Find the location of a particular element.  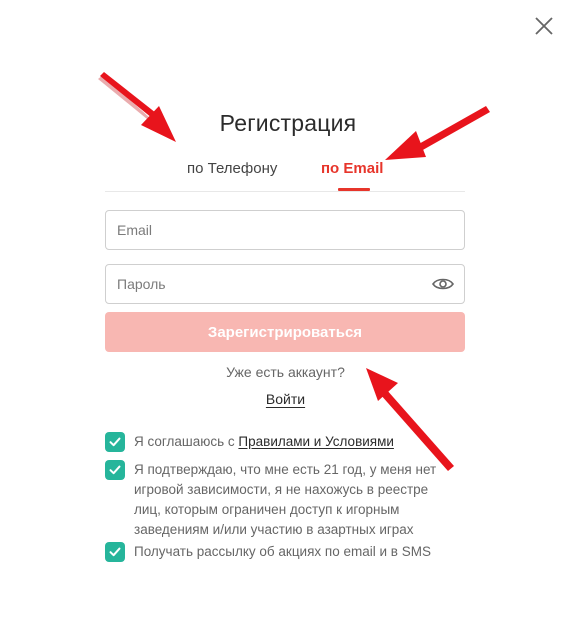

consent-age-checkbox is located at coordinates (115, 470).